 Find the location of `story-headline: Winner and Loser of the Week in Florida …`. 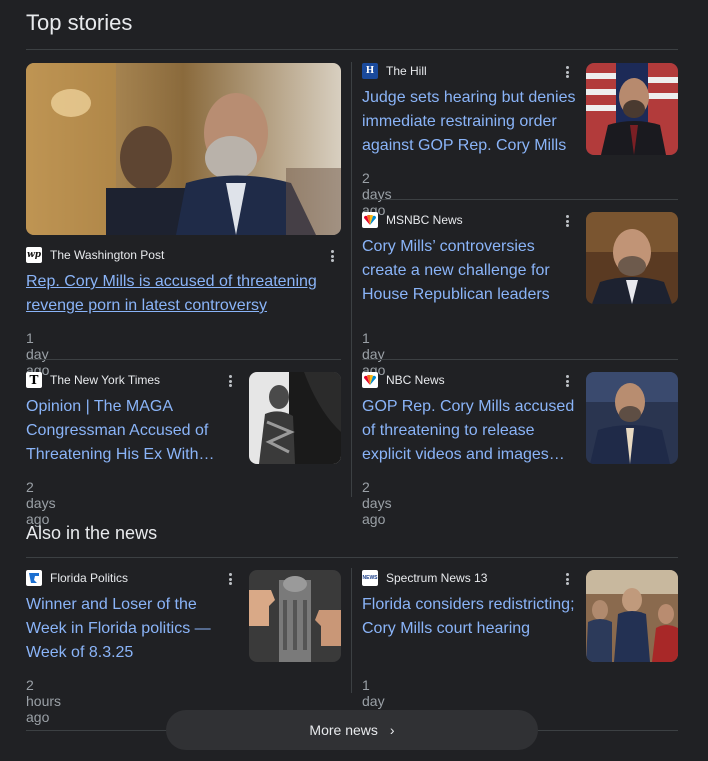

story-headline: Winner and Loser of the Week in Florida … is located at coordinates (133, 629).